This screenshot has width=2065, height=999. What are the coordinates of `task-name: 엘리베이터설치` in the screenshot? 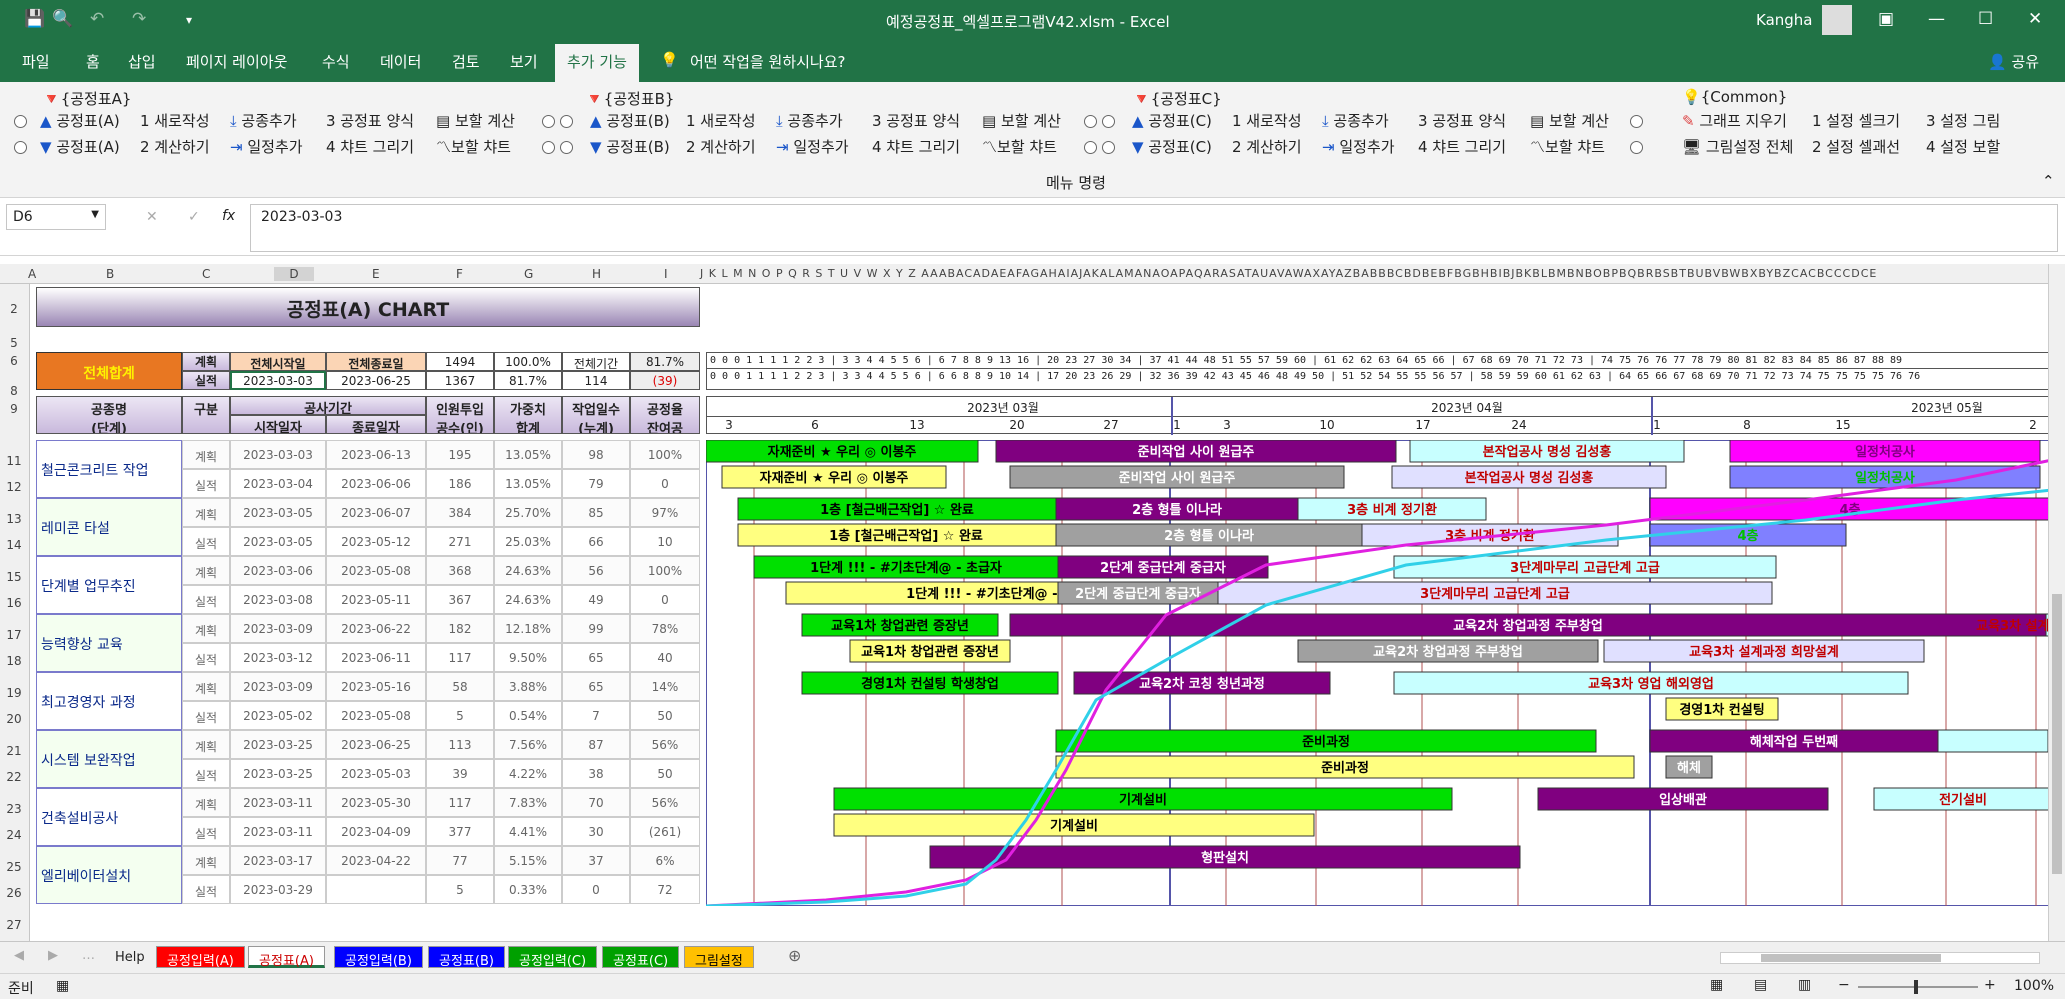 It's located at (109, 875).